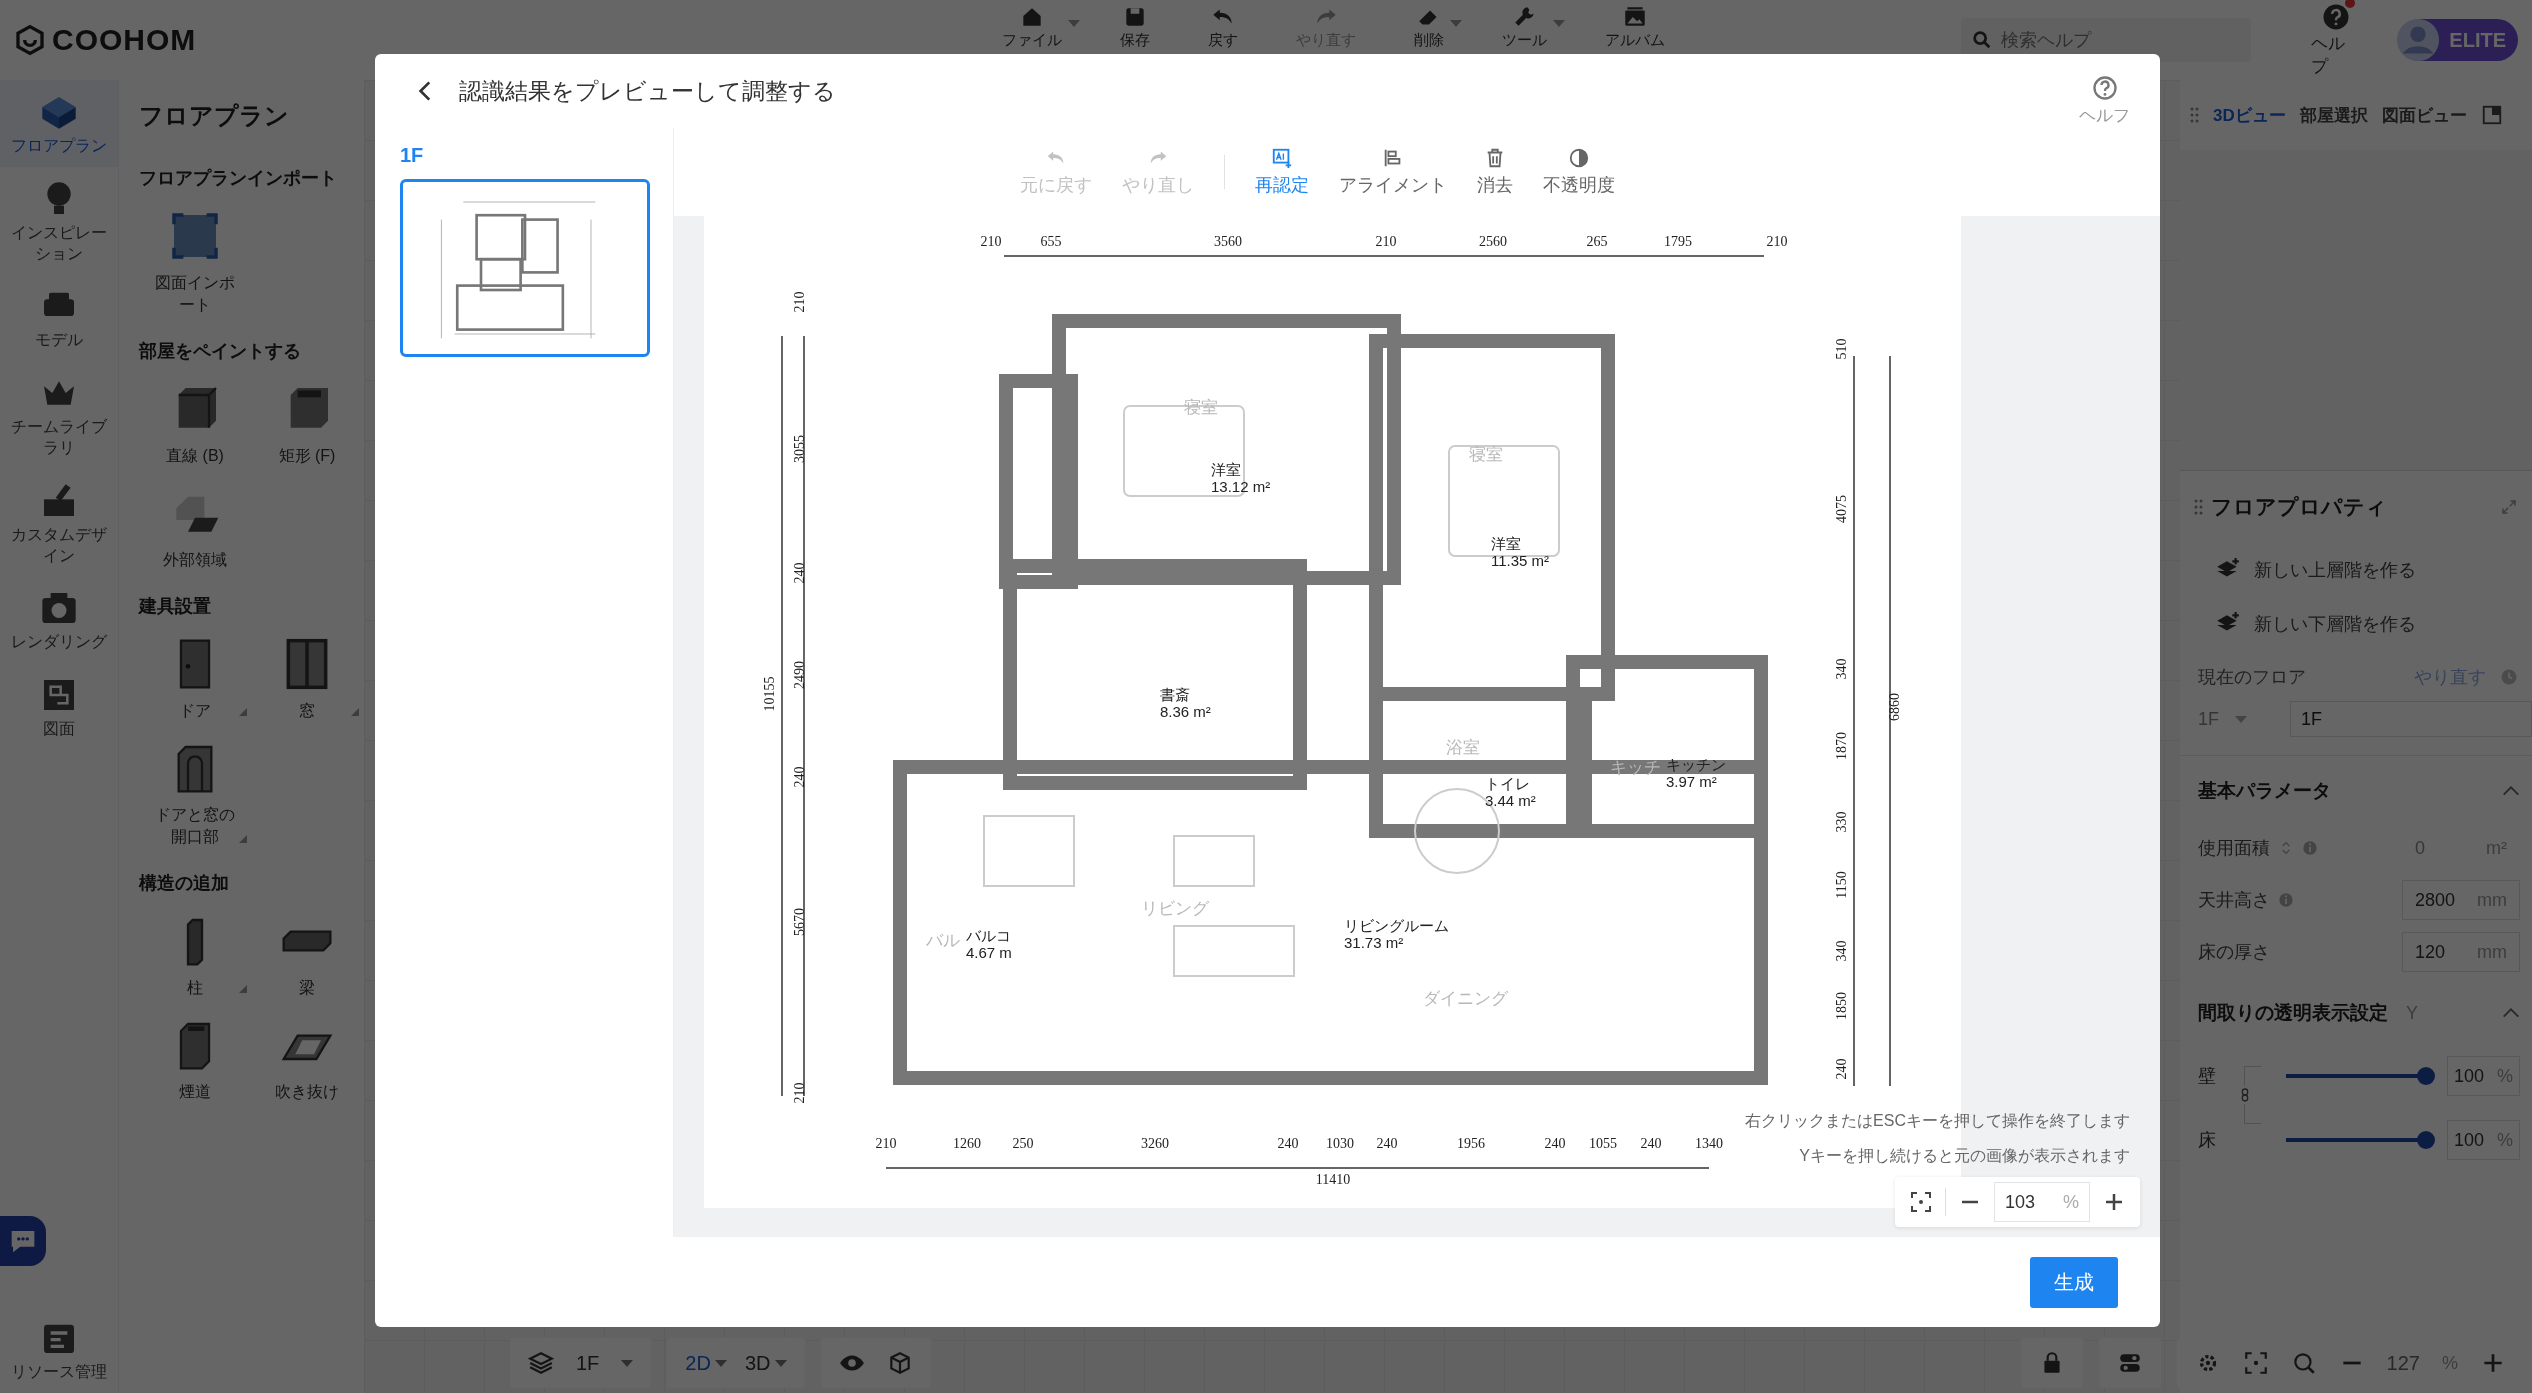  I want to click on field-label: 床の厚さ, so click(2234, 952).